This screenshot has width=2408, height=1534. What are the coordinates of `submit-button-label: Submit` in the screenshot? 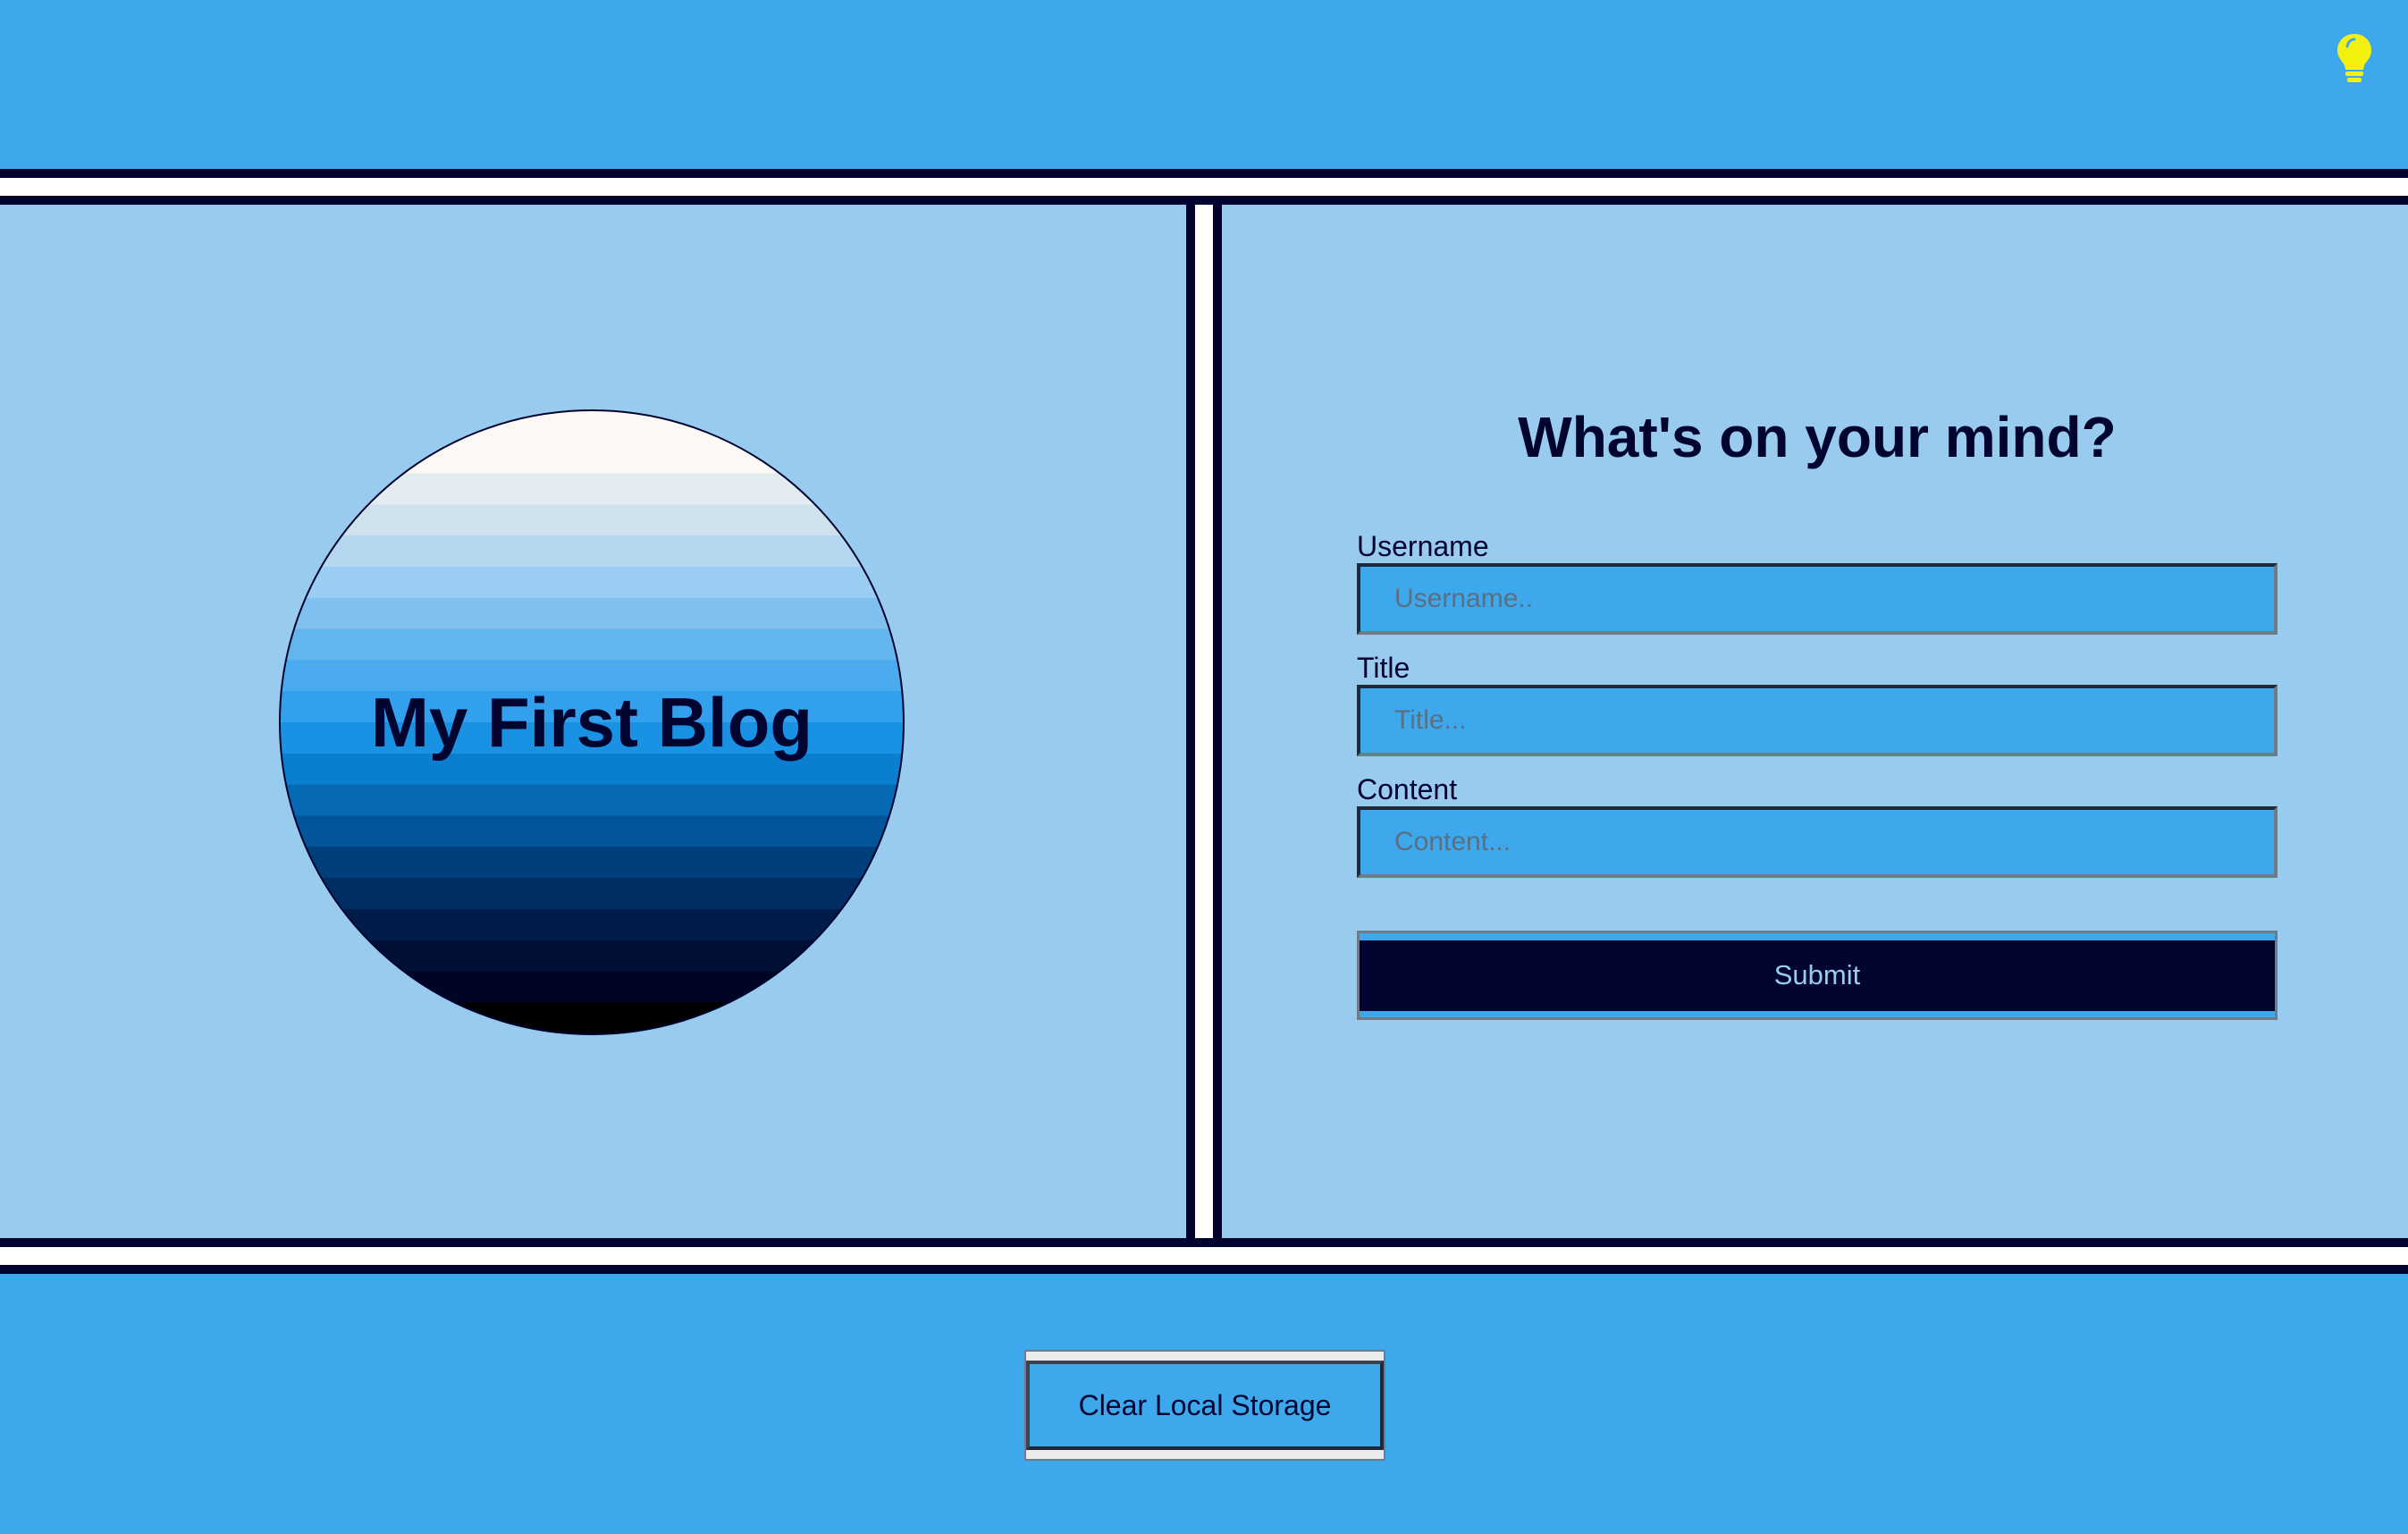 It's located at (1818, 975).